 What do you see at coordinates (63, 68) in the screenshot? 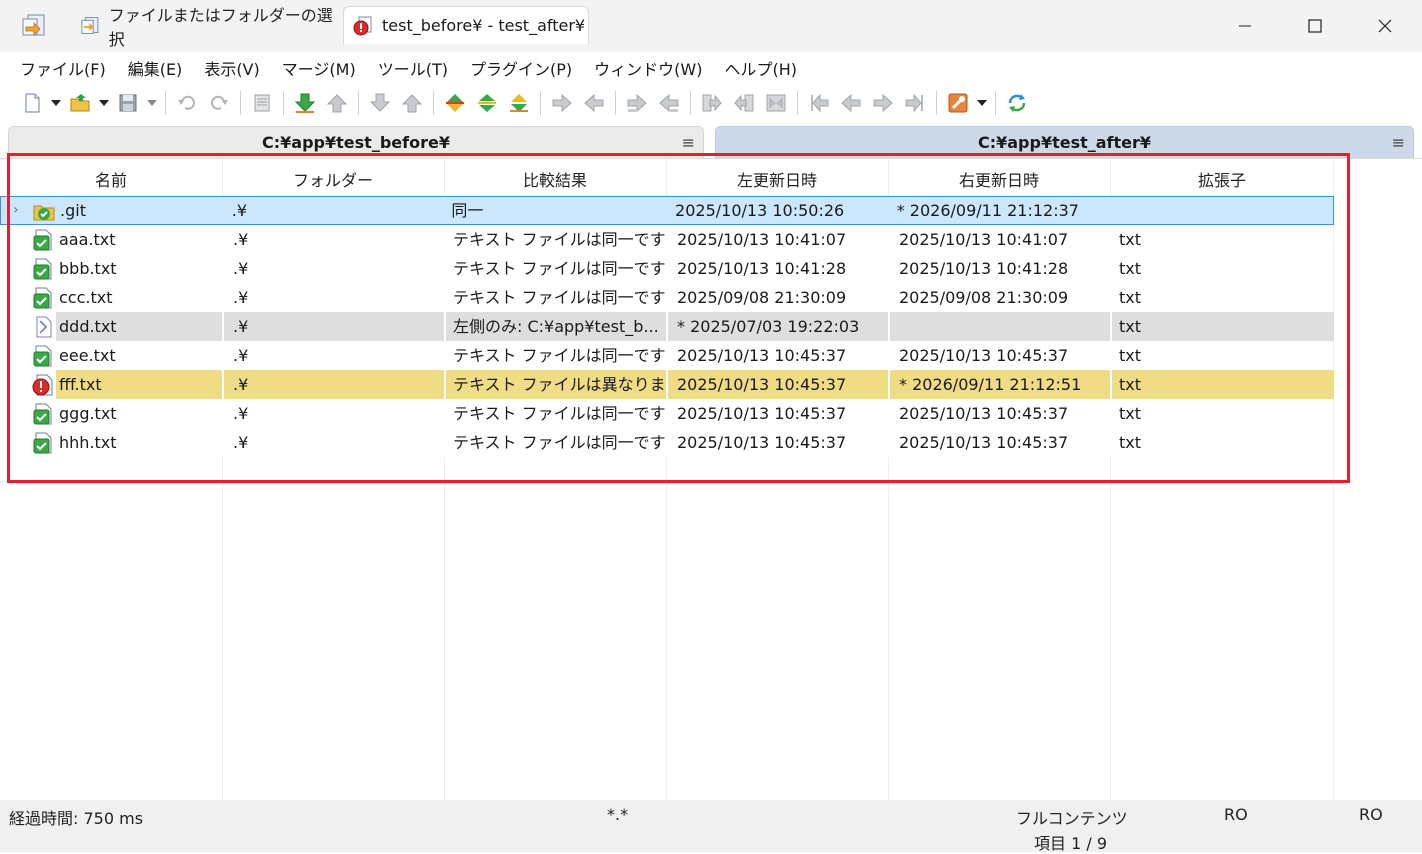
I see `menu-file: ファイル(F)` at bounding box center [63, 68].